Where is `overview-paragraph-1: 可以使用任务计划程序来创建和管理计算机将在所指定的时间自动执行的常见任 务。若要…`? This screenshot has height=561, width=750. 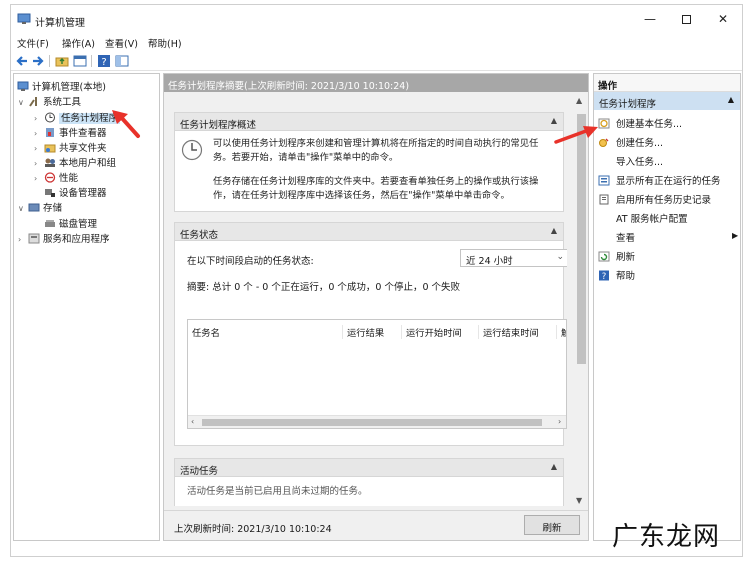 overview-paragraph-1: 可以使用任务计划程序来创建和管理计算机将在所指定的时间自动执行的常见任 务。若要… is located at coordinates (375, 151).